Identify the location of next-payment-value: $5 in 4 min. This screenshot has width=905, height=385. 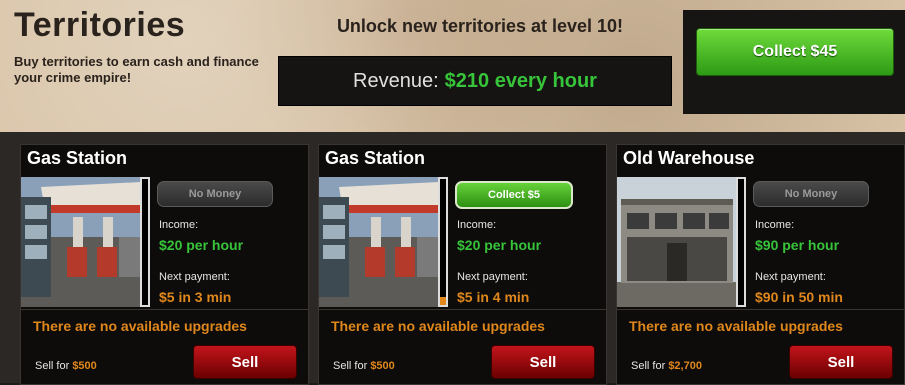
(493, 297).